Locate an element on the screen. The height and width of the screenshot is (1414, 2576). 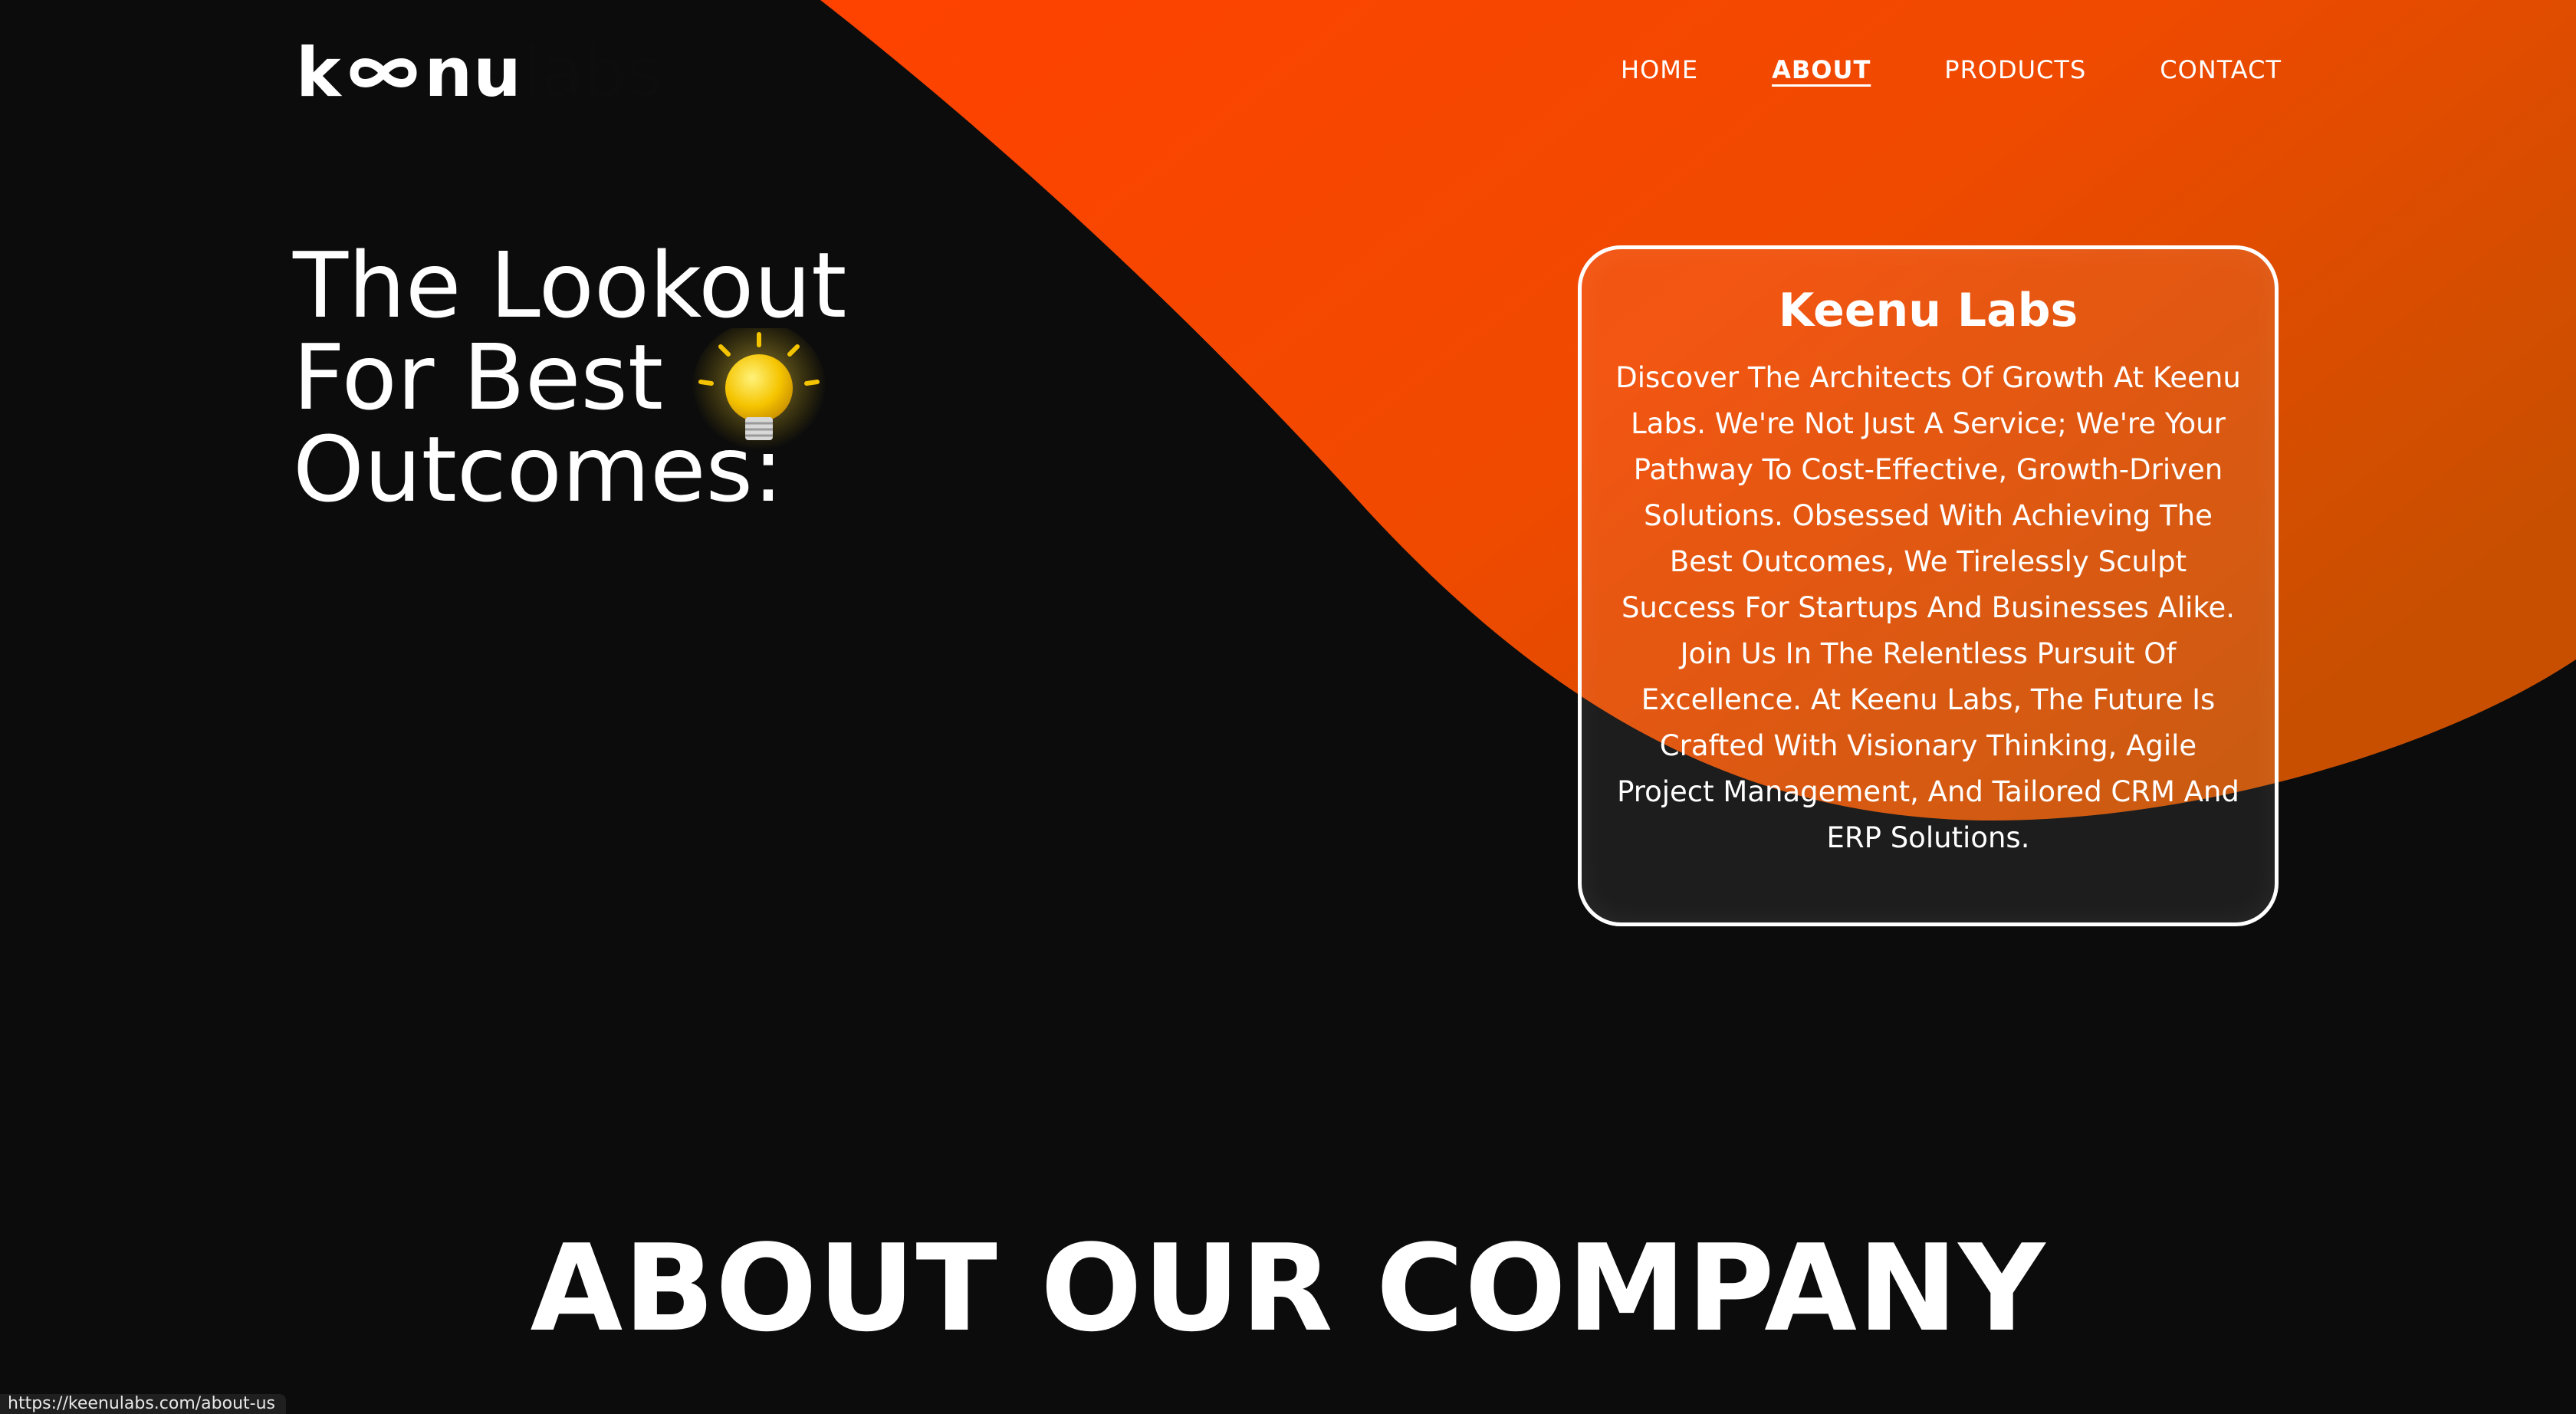
hero-headline-line: The Lookout is located at coordinates (570, 285).